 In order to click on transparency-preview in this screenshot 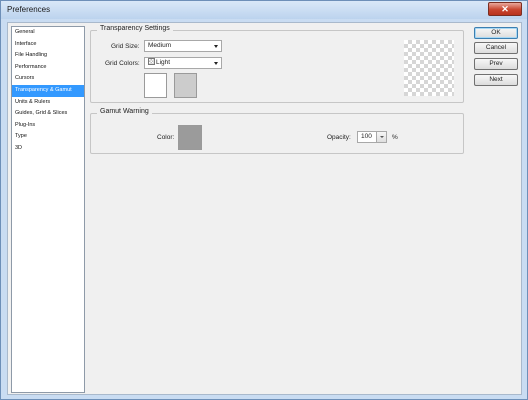, I will do `click(429, 68)`.